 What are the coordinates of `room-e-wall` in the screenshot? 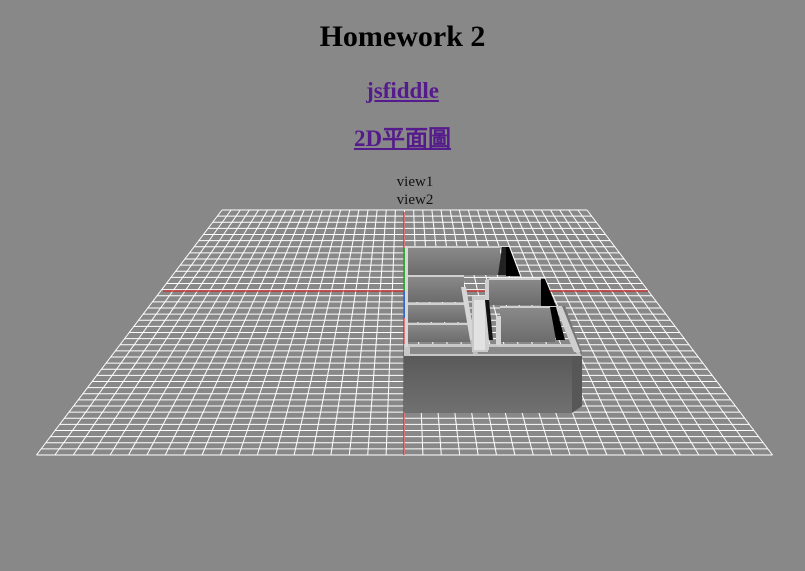 It's located at (527, 324).